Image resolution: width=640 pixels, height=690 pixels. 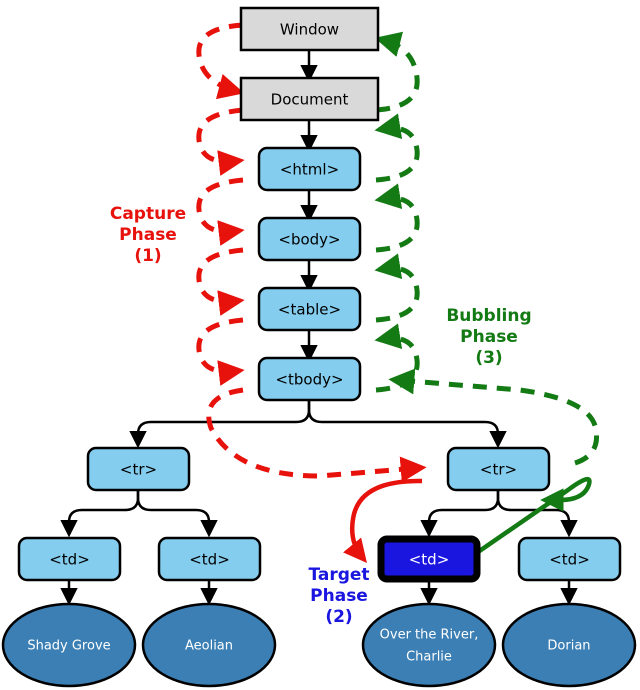 I want to click on edge-tbody-tr-left, so click(x=220, y=424).